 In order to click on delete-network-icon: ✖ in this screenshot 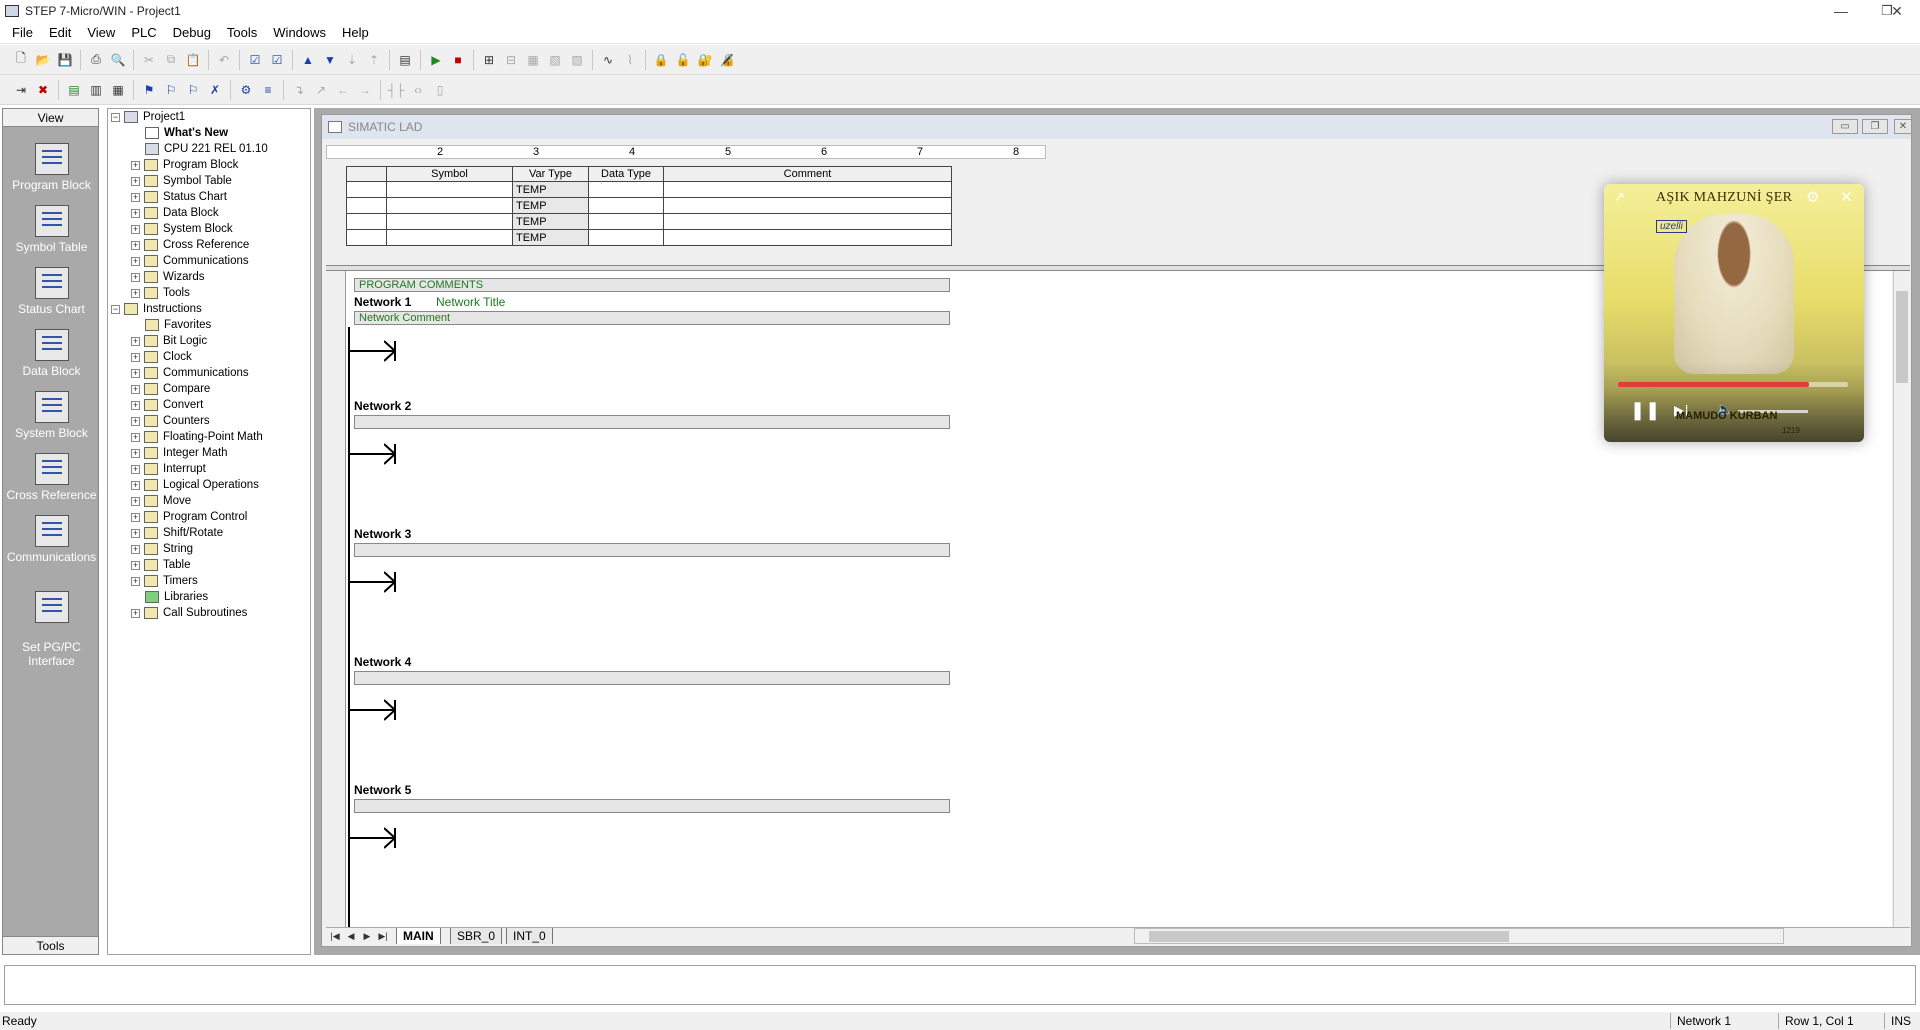, I will do `click(43, 90)`.